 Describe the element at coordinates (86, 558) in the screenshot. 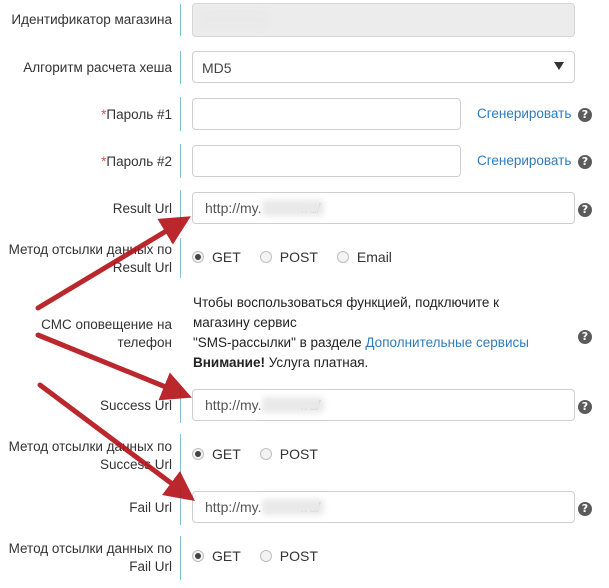

I see `fail-method-label: Метод отсылки данных по Fail Url` at that location.